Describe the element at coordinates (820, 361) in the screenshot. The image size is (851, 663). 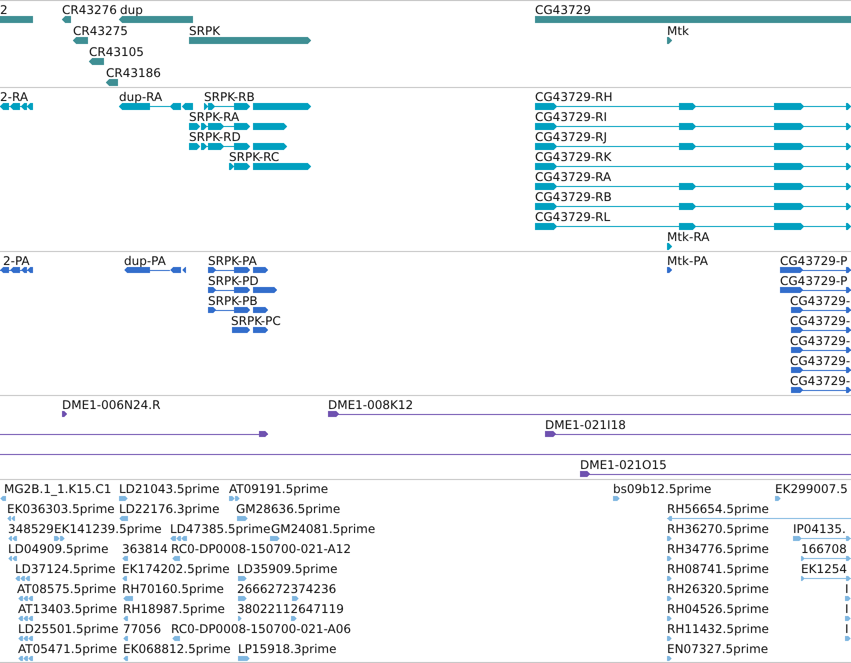
I see `protein-label: CG43729-` at that location.